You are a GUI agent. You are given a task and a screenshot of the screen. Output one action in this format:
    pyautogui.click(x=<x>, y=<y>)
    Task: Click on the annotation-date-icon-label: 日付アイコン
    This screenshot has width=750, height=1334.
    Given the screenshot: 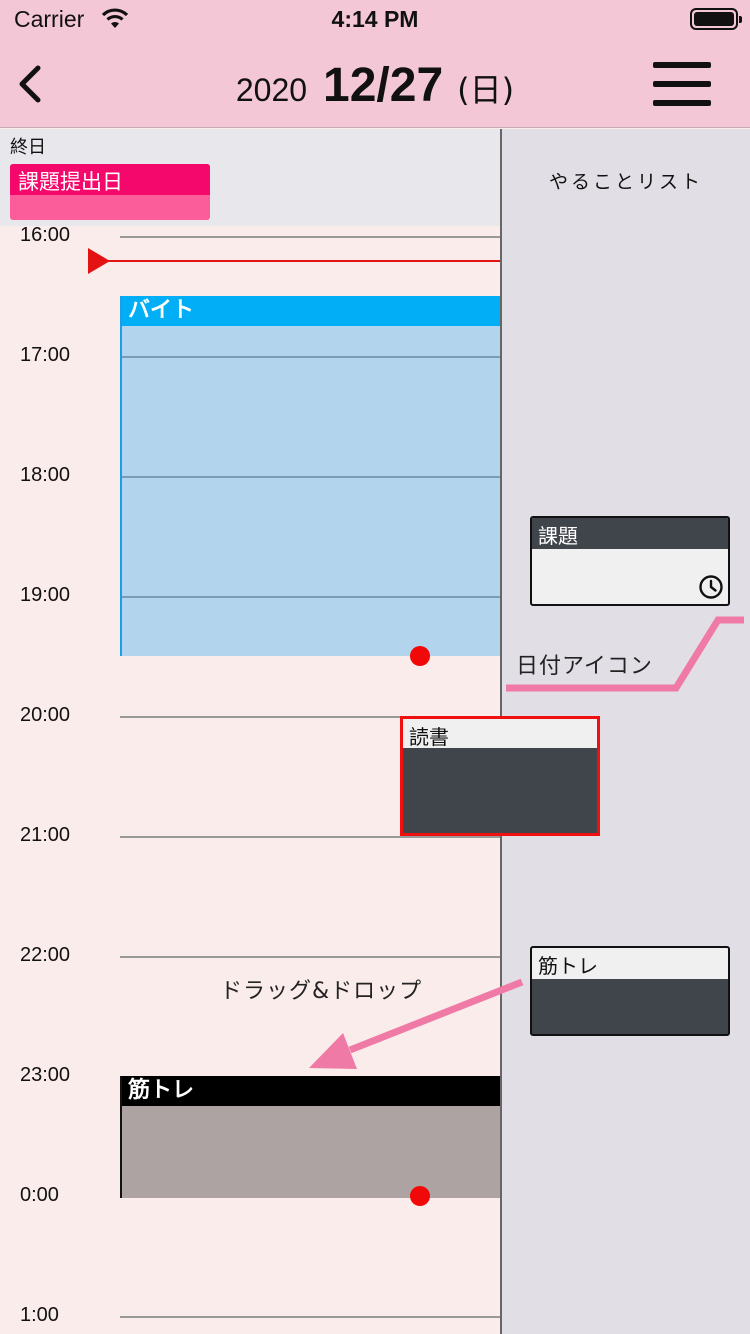 What is the action you would take?
    pyautogui.click(x=584, y=666)
    